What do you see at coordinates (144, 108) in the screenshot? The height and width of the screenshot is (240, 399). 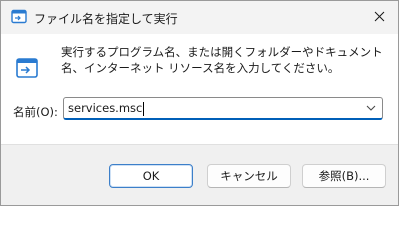 I see `text-caret` at bounding box center [144, 108].